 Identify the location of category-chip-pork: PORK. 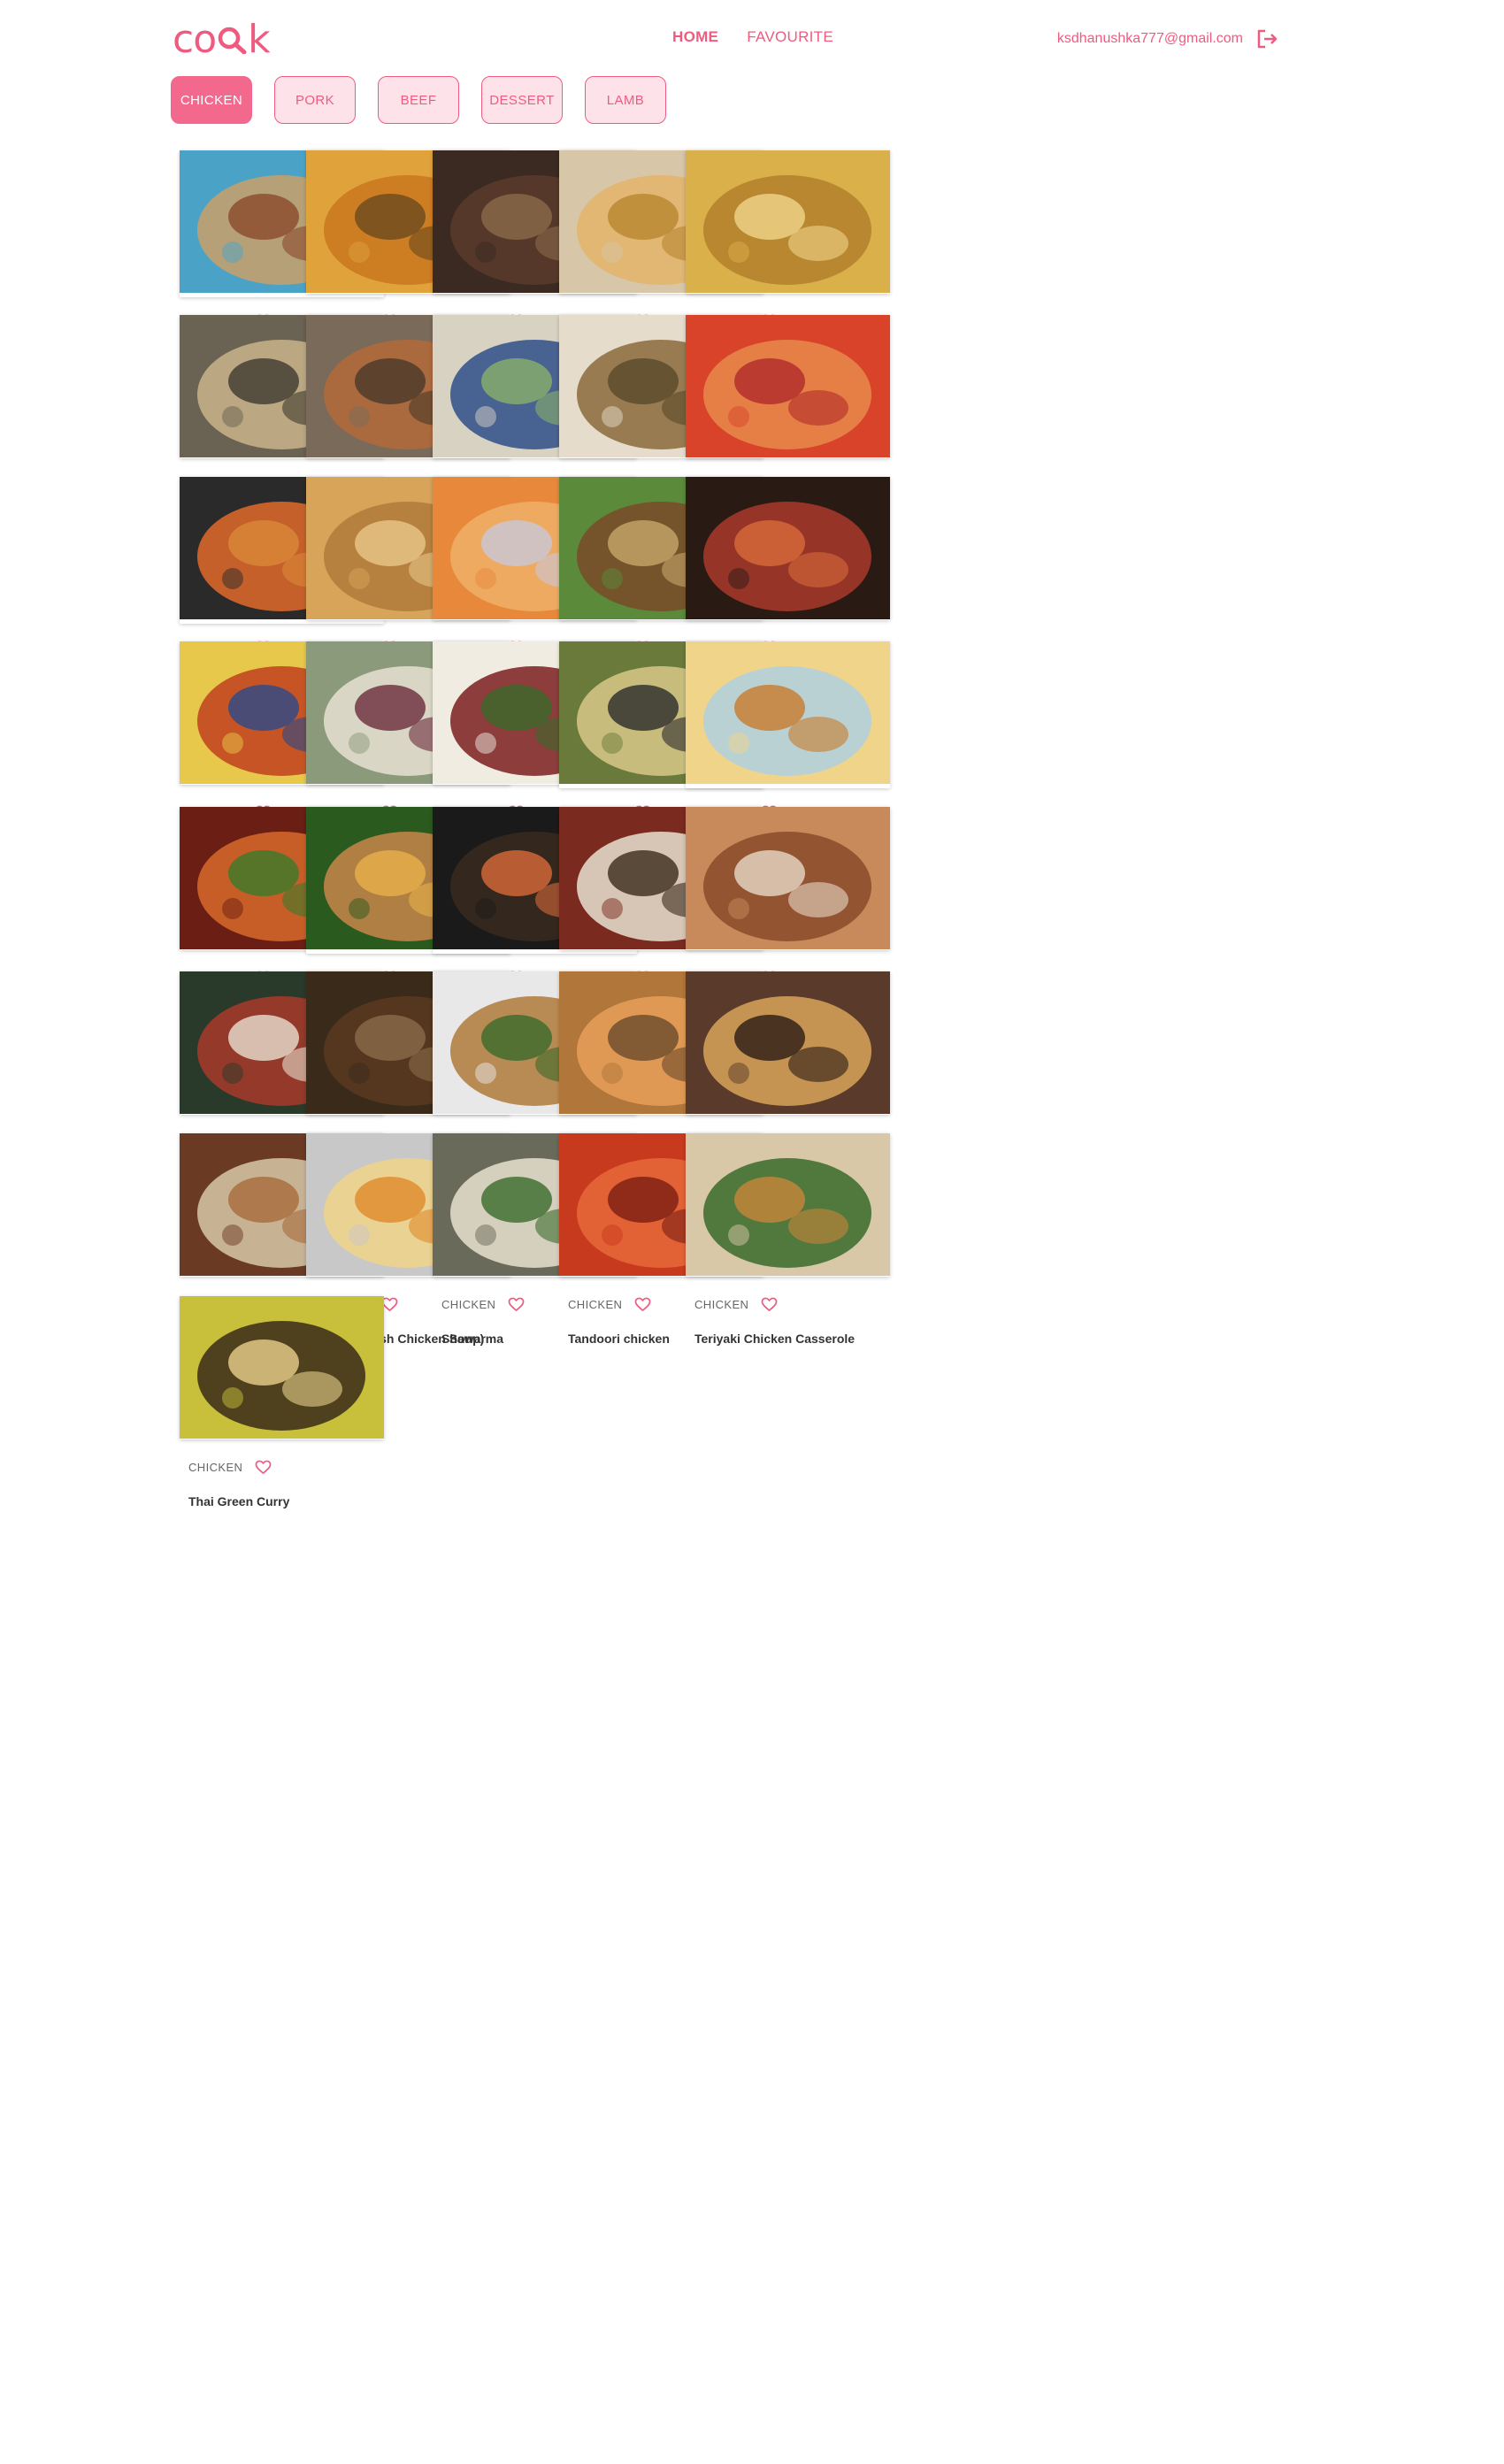
(315, 100).